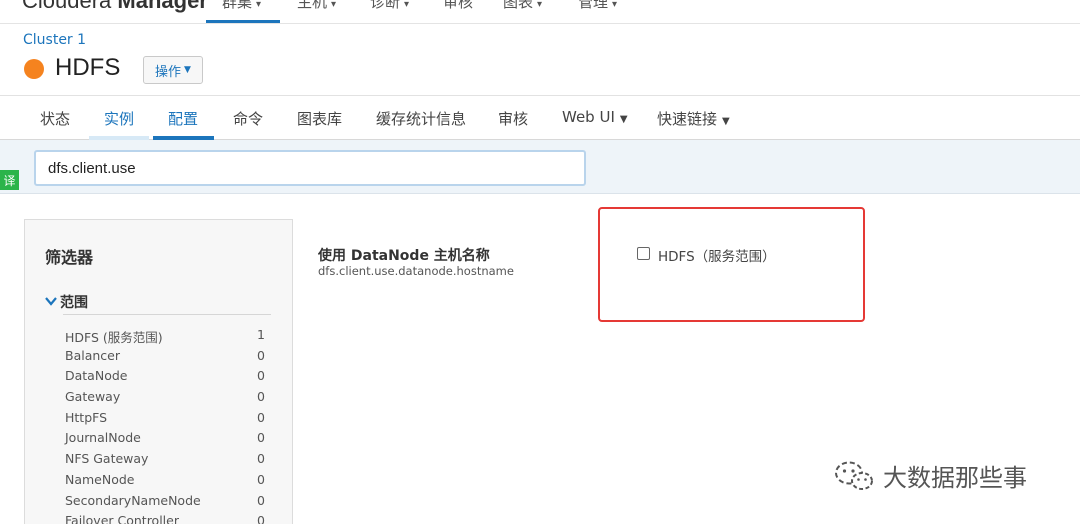  What do you see at coordinates (165, 440) in the screenshot?
I see `filter-item-journalnode: JournalNode 0` at bounding box center [165, 440].